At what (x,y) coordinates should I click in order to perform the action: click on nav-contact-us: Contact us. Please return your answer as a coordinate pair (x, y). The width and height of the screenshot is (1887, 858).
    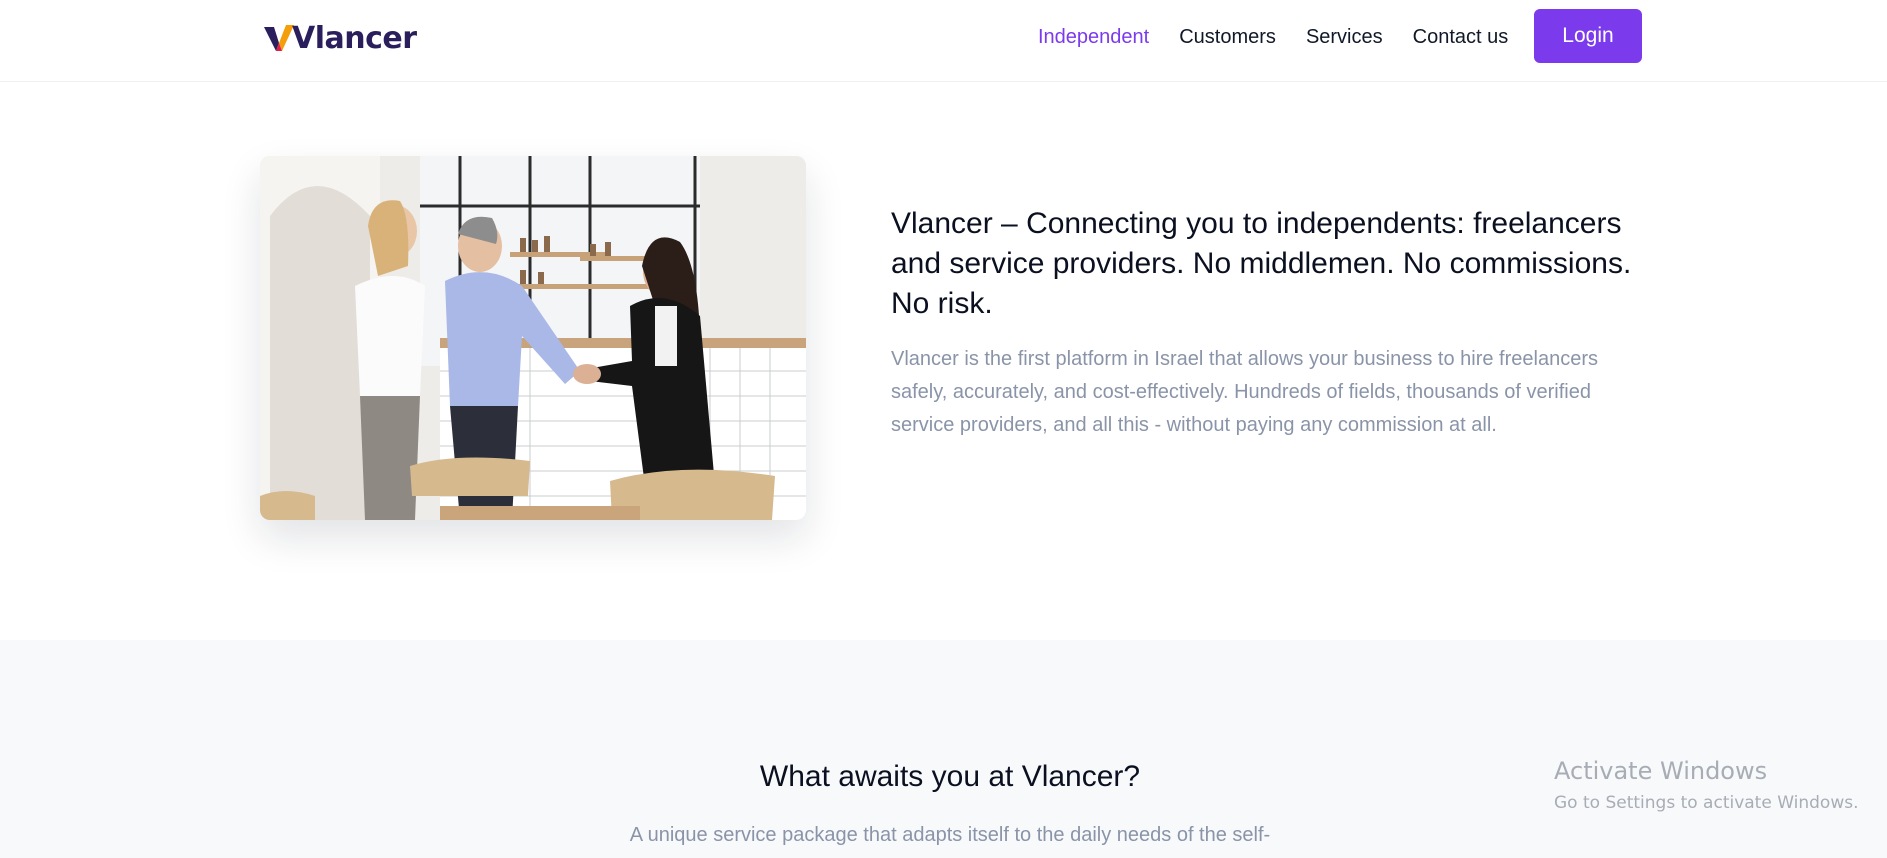
    Looking at the image, I should click on (1461, 37).